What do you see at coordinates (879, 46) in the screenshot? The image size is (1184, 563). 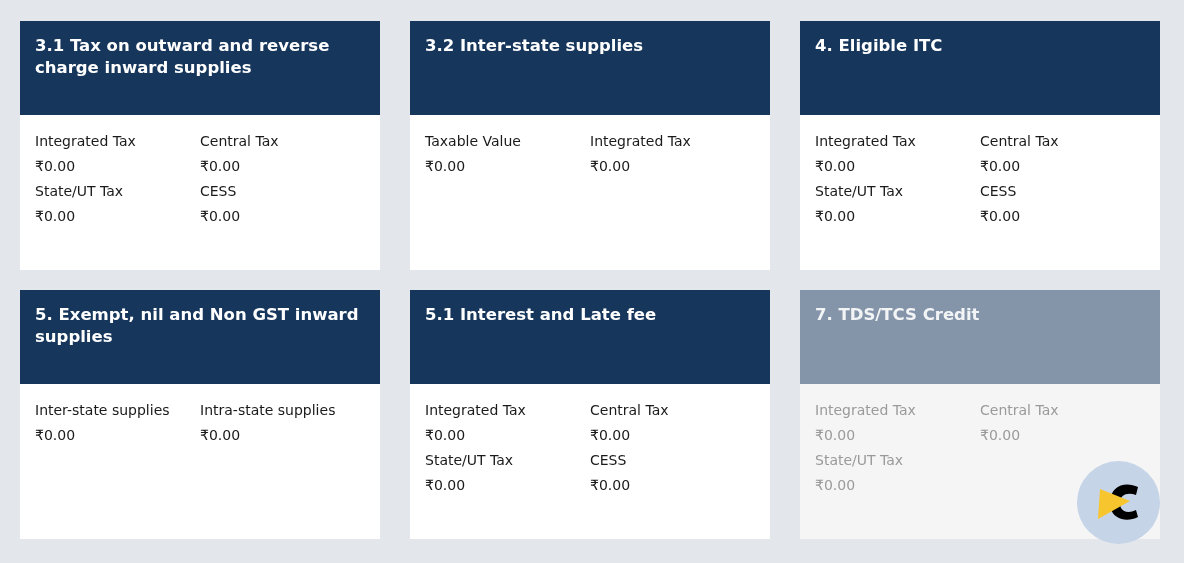 I see `card-title: 4. Eligible ITC` at bounding box center [879, 46].